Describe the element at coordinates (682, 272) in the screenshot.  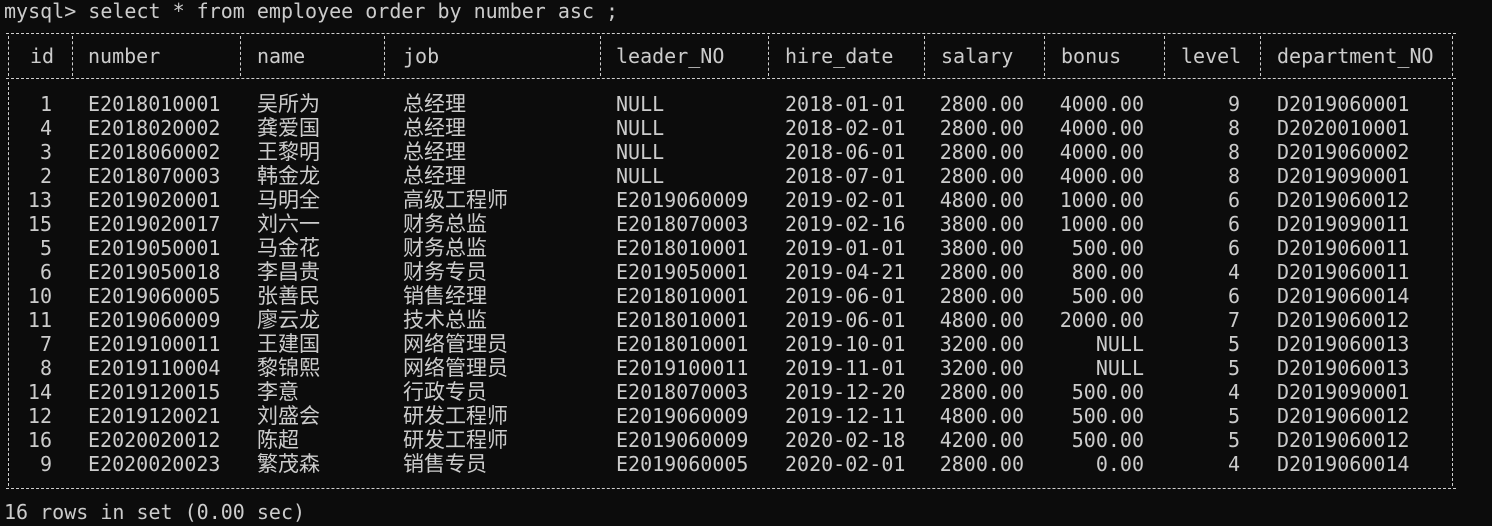
I see `cell-leader-no: E2019050001` at that location.